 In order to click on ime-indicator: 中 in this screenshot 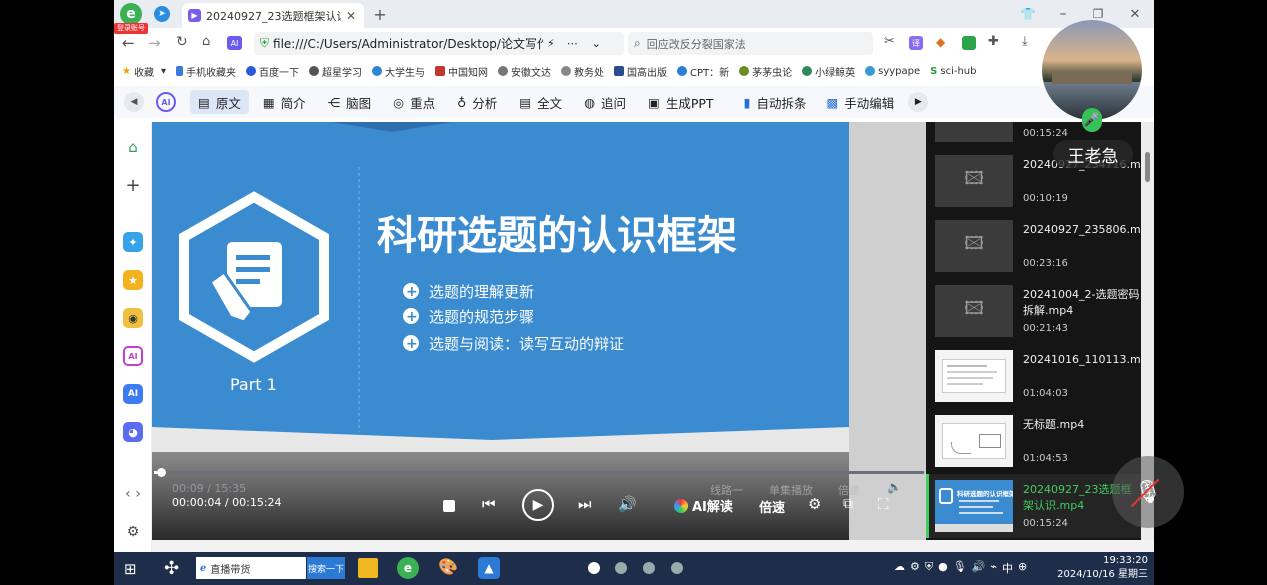, I will do `click(1007, 568)`.